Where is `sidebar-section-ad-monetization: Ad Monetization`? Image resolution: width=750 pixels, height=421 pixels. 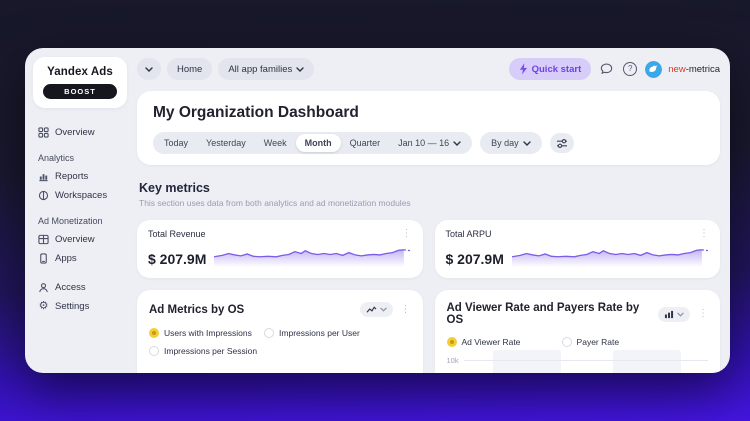 sidebar-section-ad-monetization: Ad Monetization is located at coordinates (70, 221).